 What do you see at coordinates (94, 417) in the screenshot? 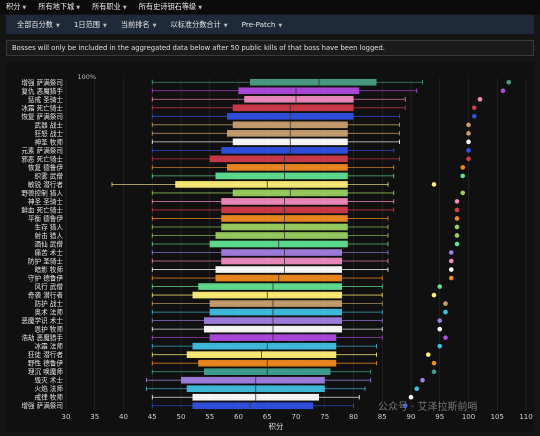
I see `x-tick-label: 35` at bounding box center [94, 417].